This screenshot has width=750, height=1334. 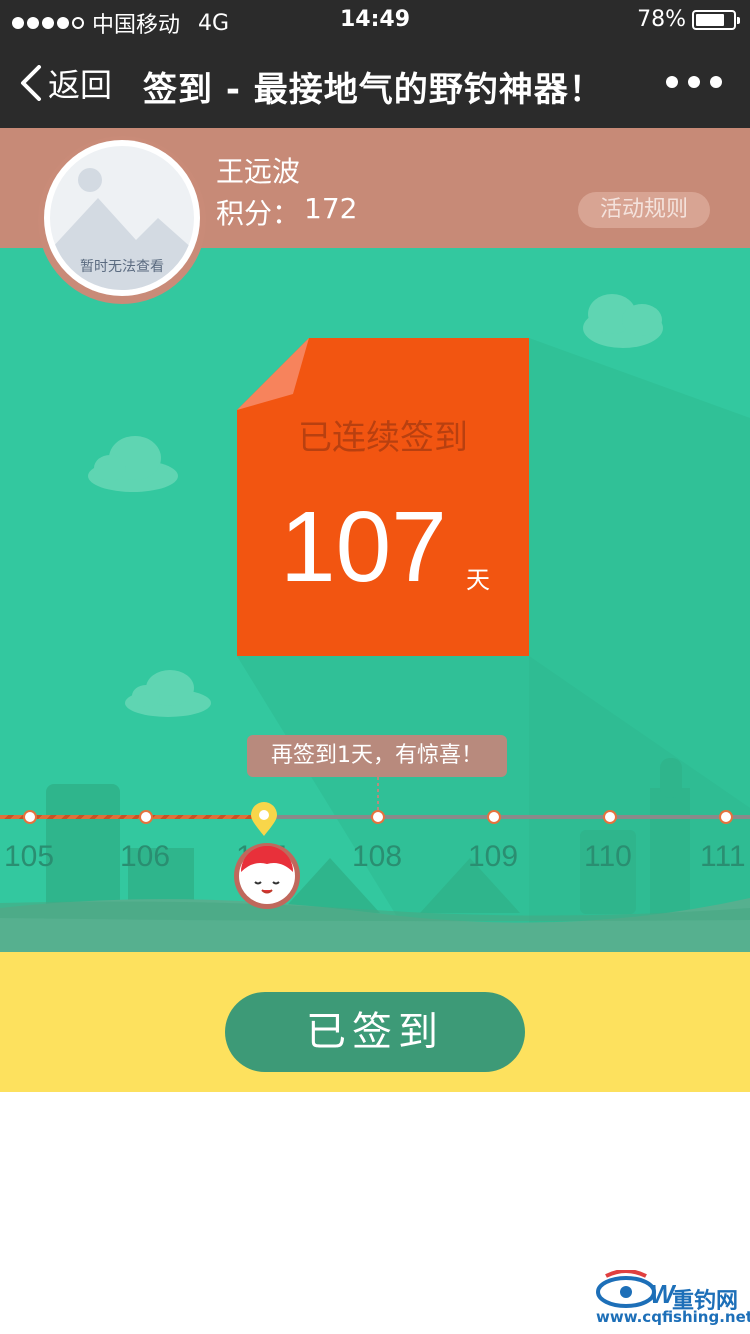 I want to click on page-title: 签到 - 最接地气的野钓神器！, so click(x=373, y=90).